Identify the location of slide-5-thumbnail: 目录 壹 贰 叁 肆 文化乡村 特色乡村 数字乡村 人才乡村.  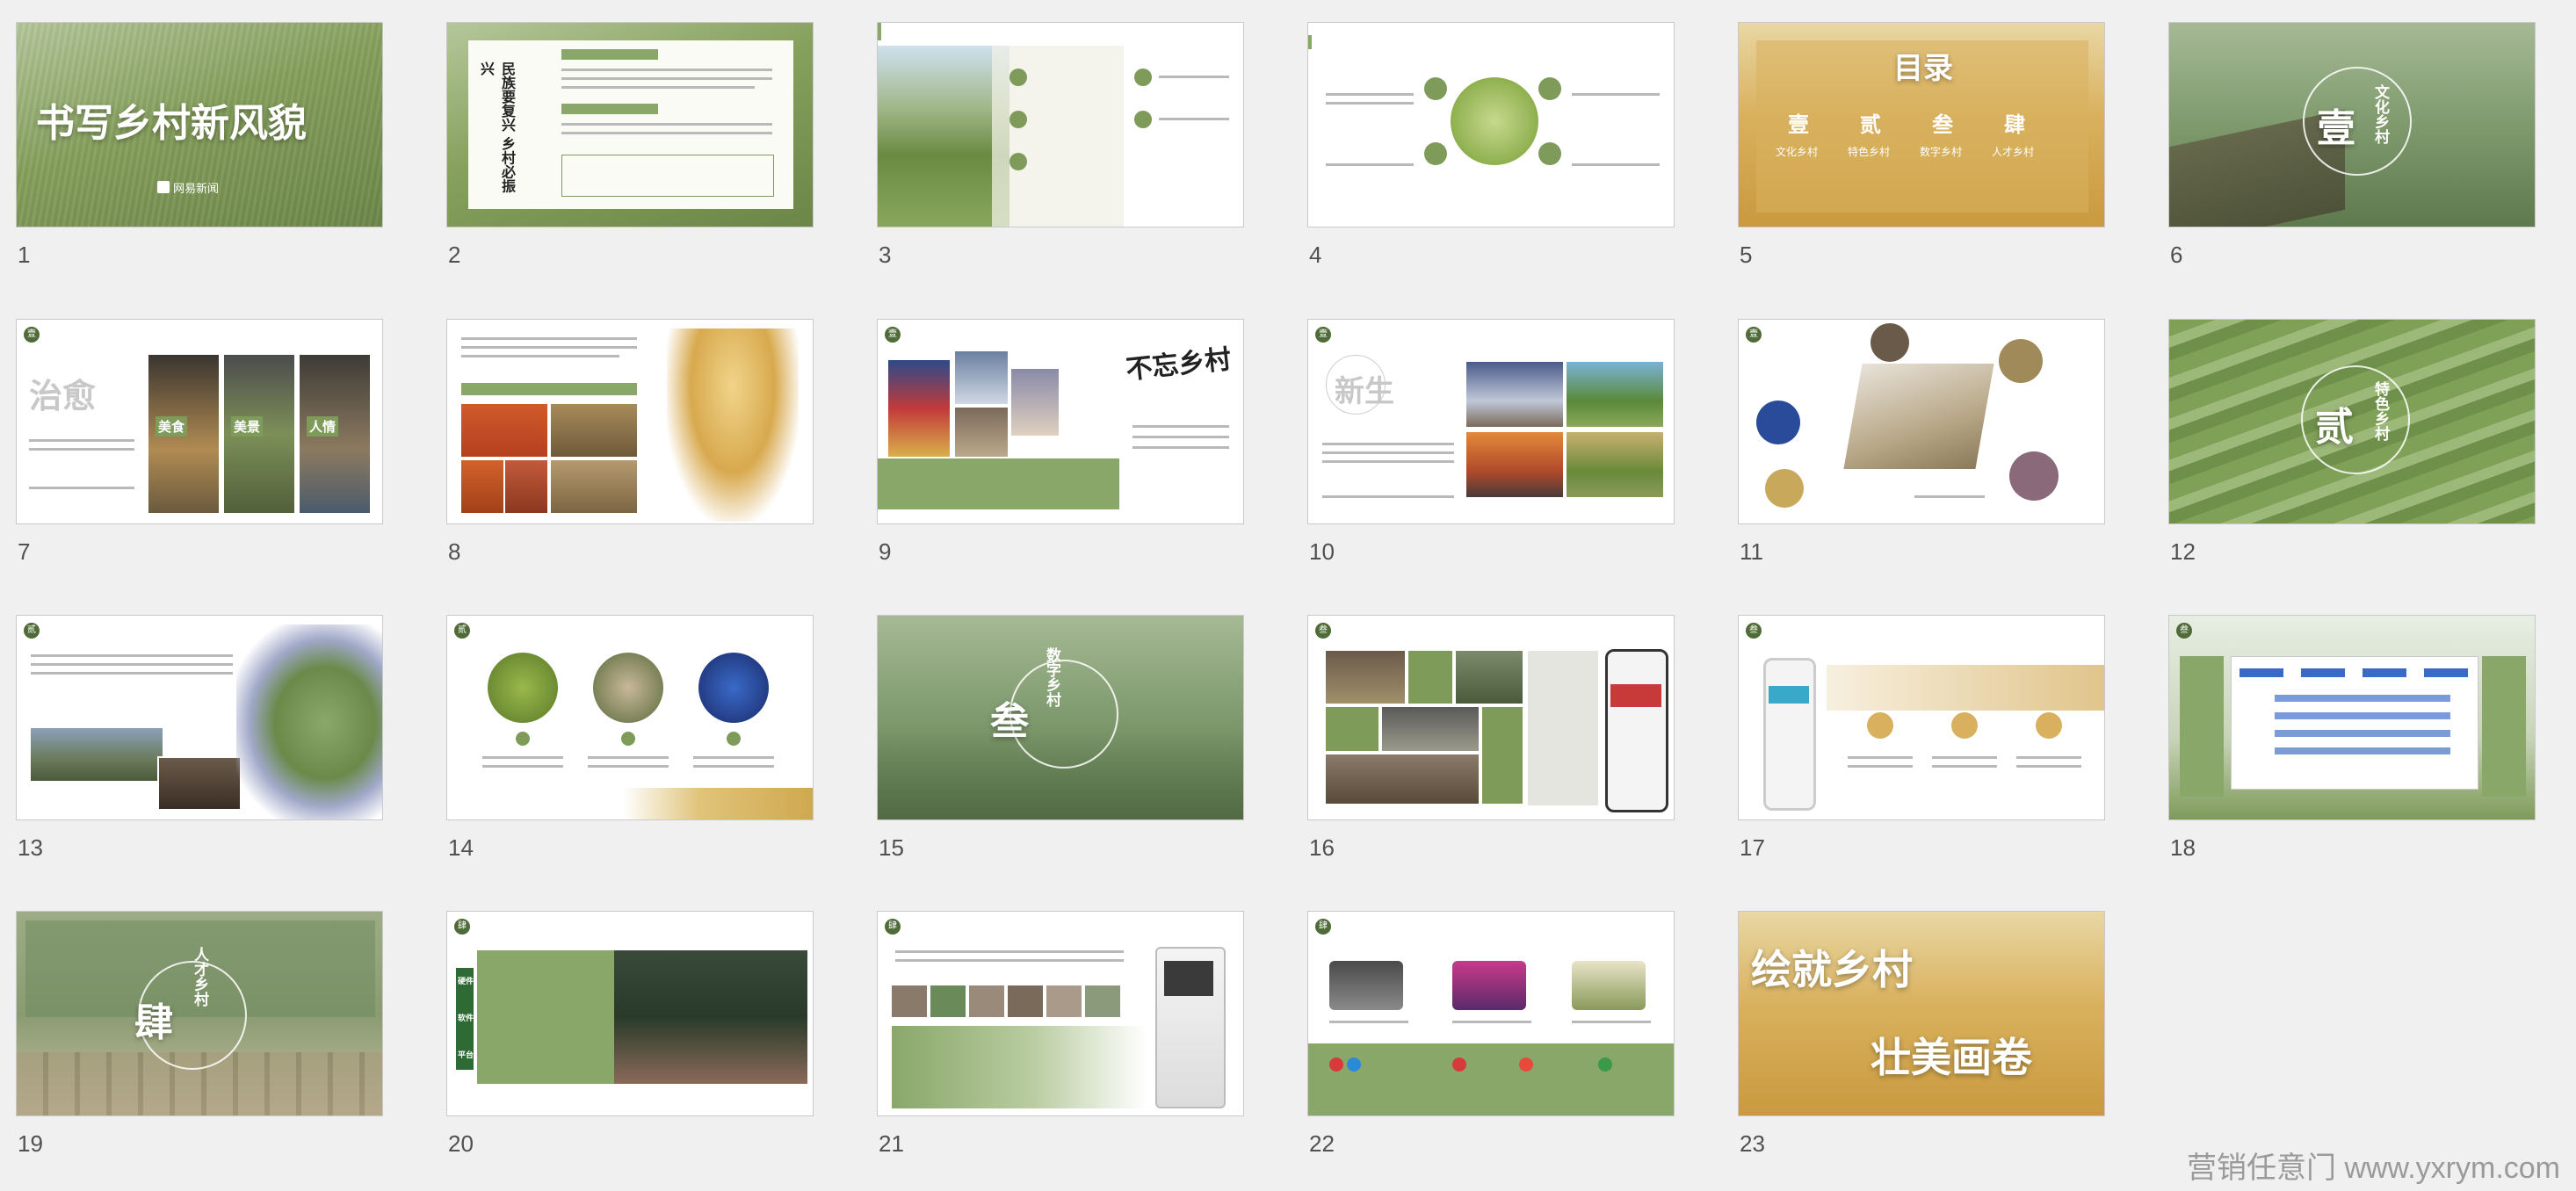
(1921, 124).